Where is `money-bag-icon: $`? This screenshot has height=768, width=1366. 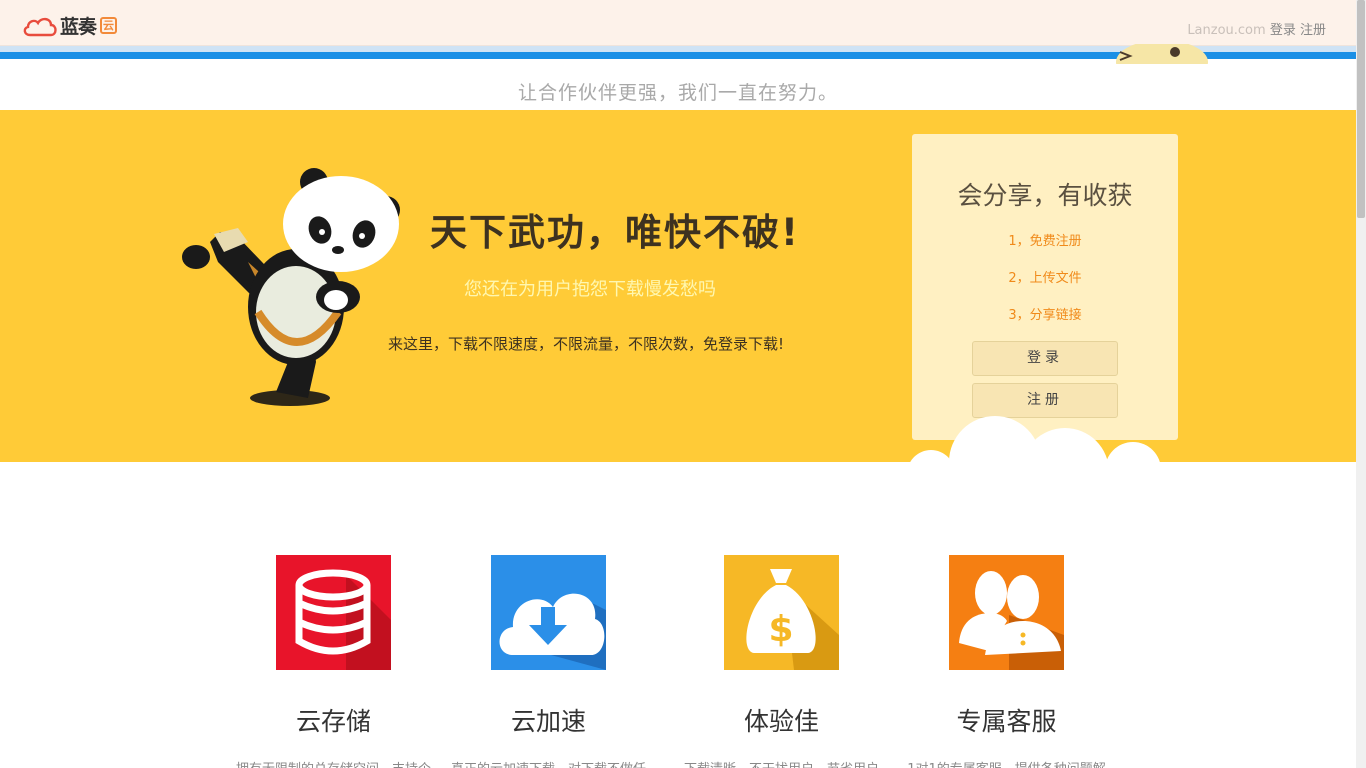 money-bag-icon: $ is located at coordinates (781, 612).